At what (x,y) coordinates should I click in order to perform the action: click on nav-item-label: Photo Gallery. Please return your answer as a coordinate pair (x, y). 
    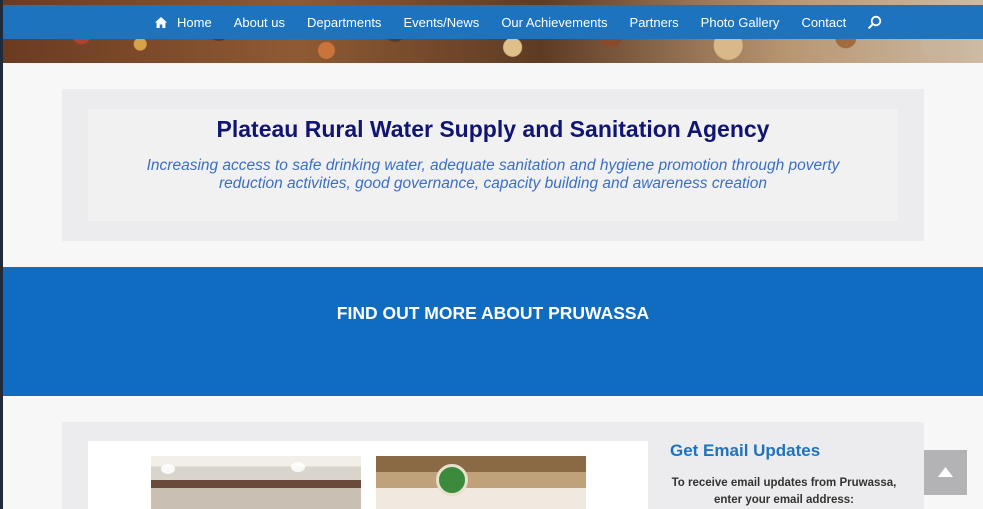
    Looking at the image, I should click on (740, 22).